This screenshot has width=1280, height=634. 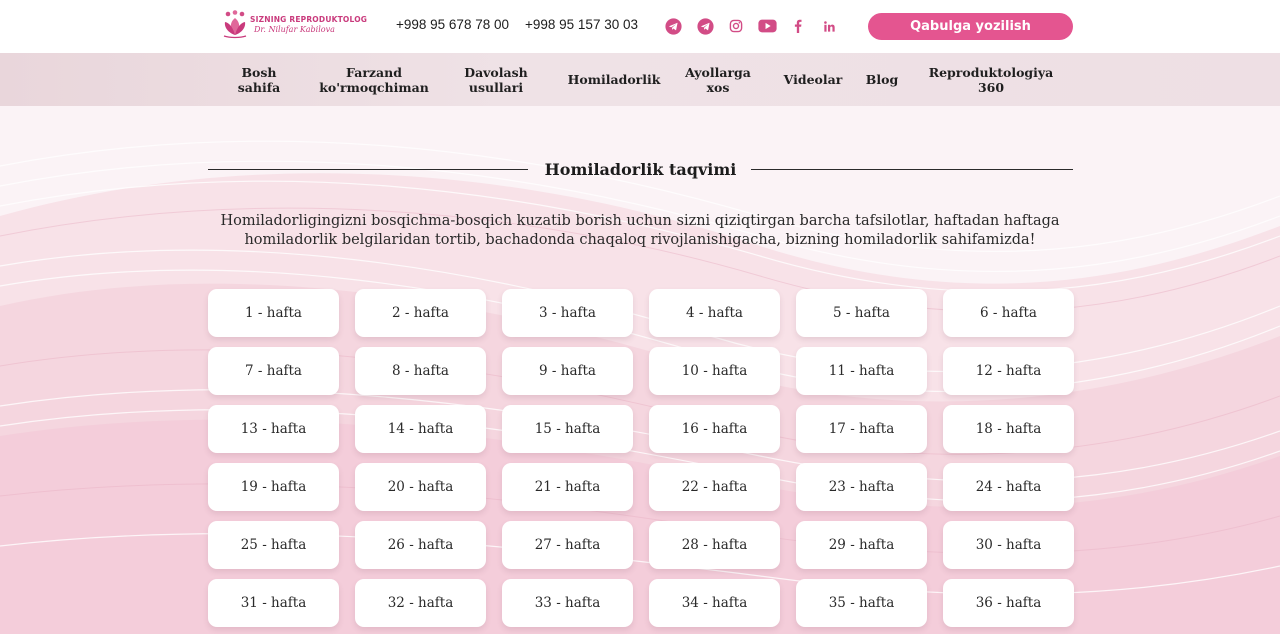 What do you see at coordinates (714, 545) in the screenshot?
I see `week-card: 28 - hafta` at bounding box center [714, 545].